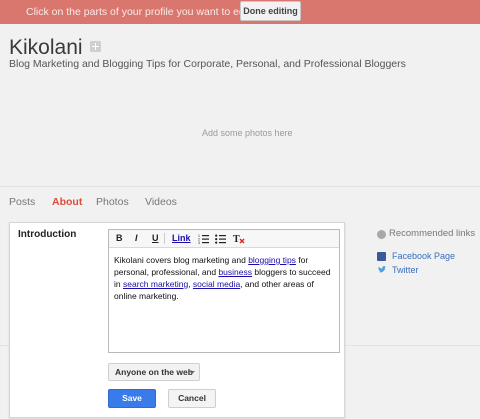 The width and height of the screenshot is (480, 419). I want to click on introduction-label: Introduction, so click(47, 234).